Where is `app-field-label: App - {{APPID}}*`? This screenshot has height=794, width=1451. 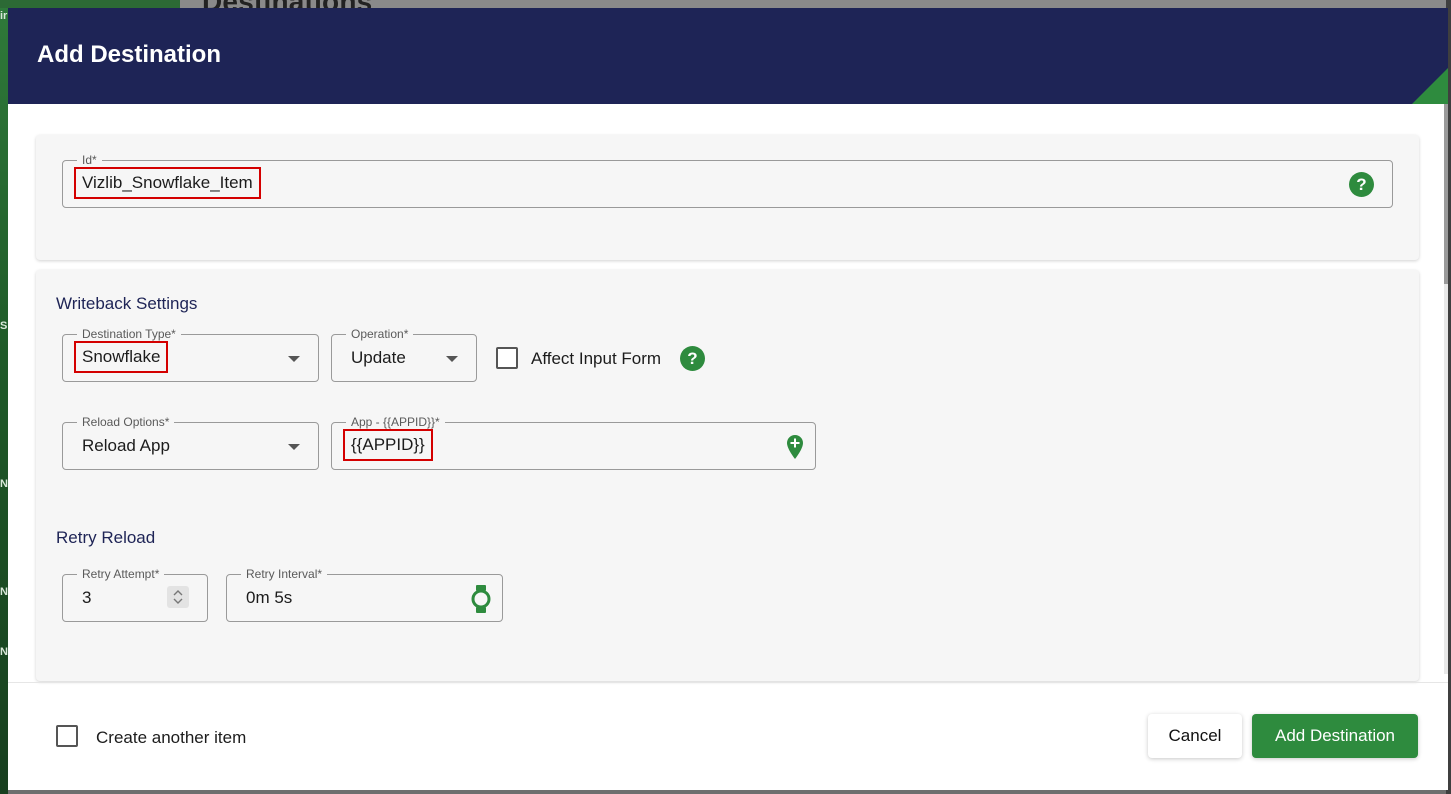 app-field-label: App - {{APPID}}* is located at coordinates (395, 422).